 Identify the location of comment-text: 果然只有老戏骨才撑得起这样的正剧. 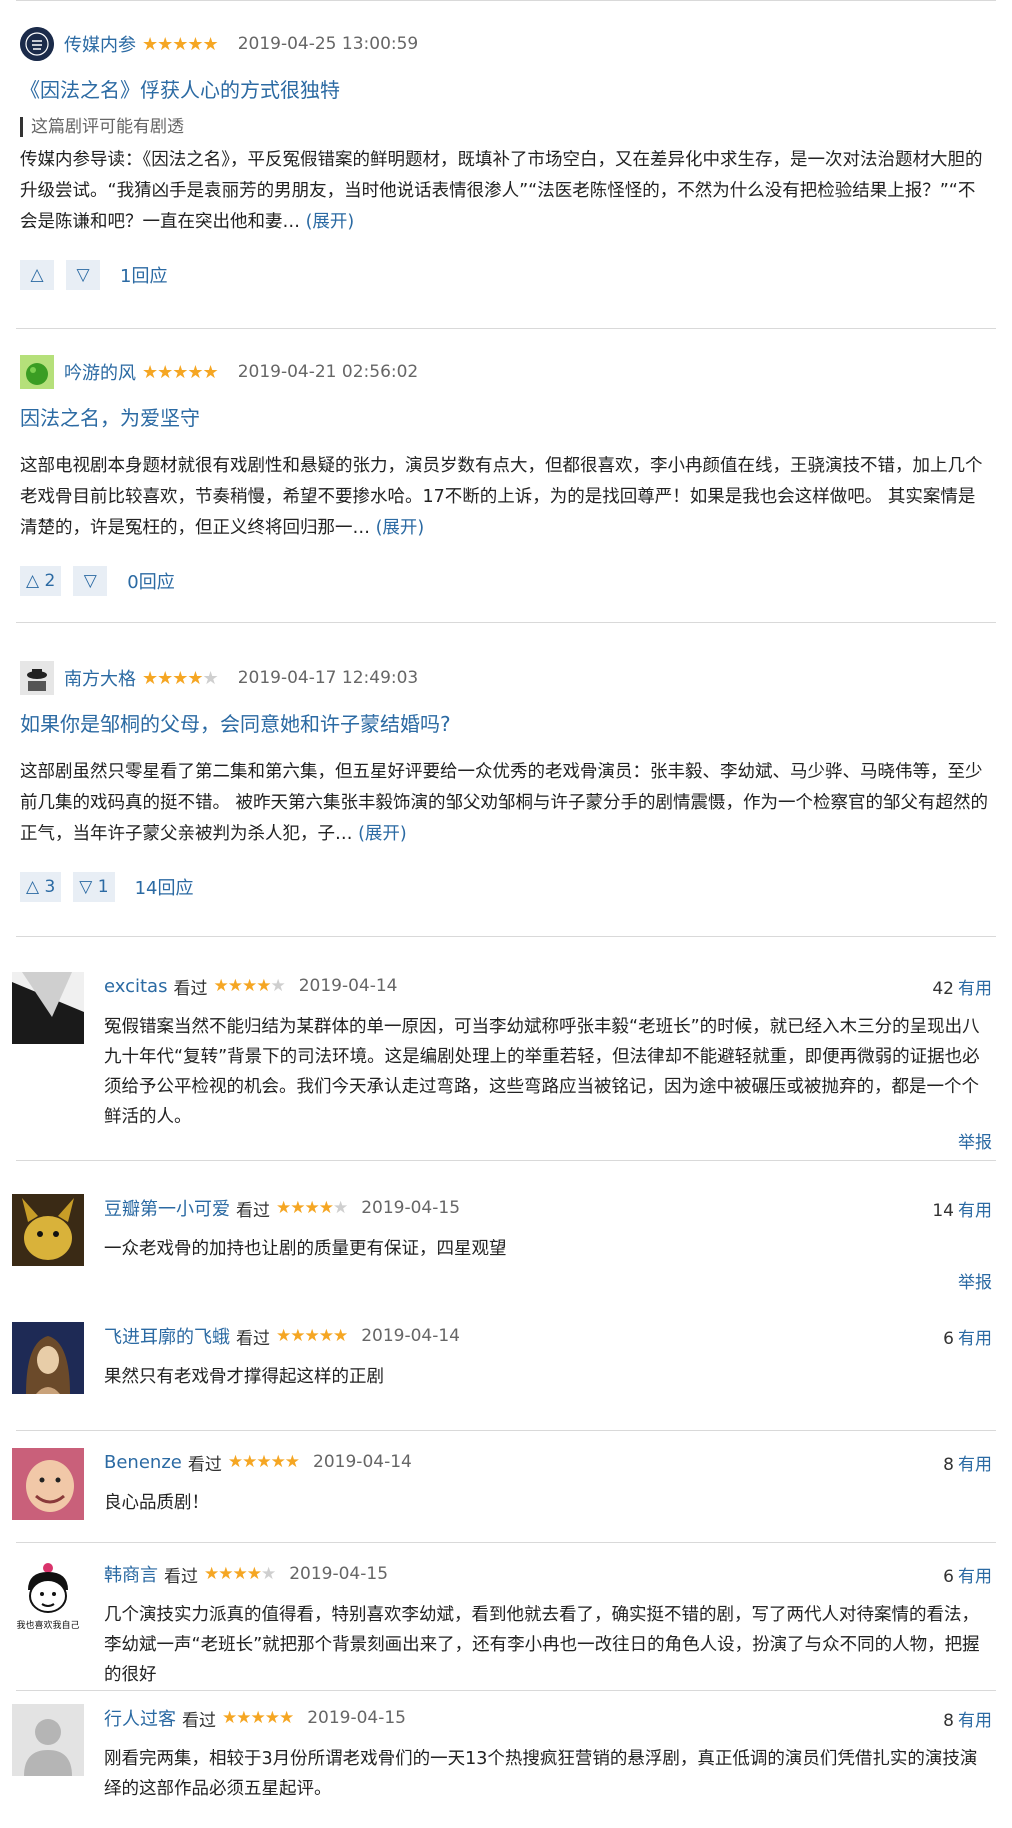
(244, 1377).